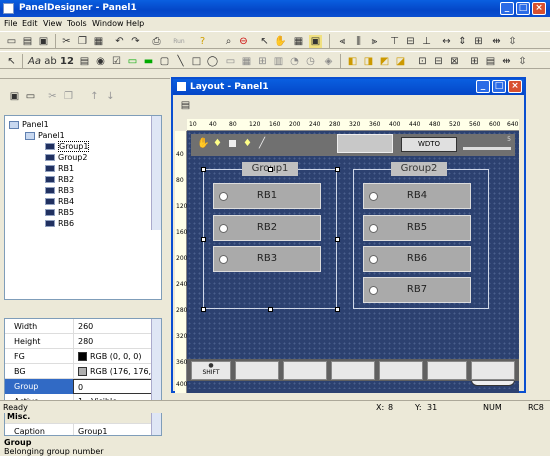  What do you see at coordinates (59, 202) in the screenshot?
I see `tree-item-rb4: RB4` at bounding box center [59, 202].